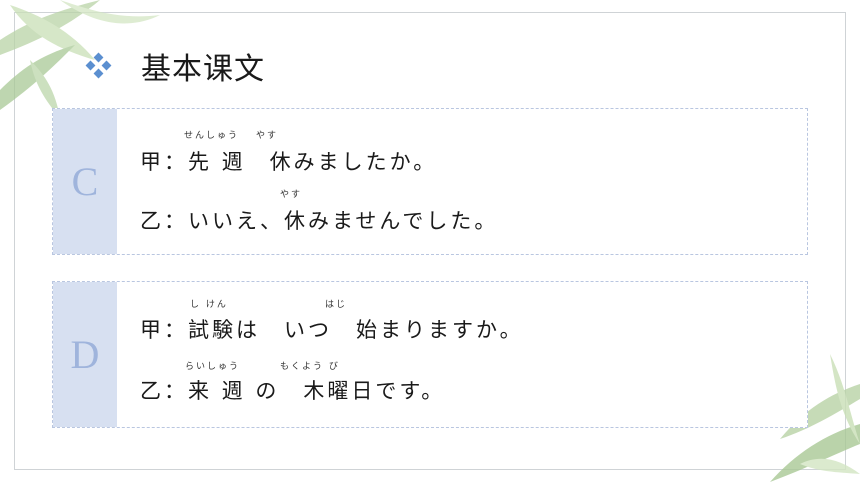 The height and width of the screenshot is (484, 860). Describe the element at coordinates (293, 391) in the screenshot. I see `dialogue-line: 乙：来 週 の 木曜日です。` at that location.